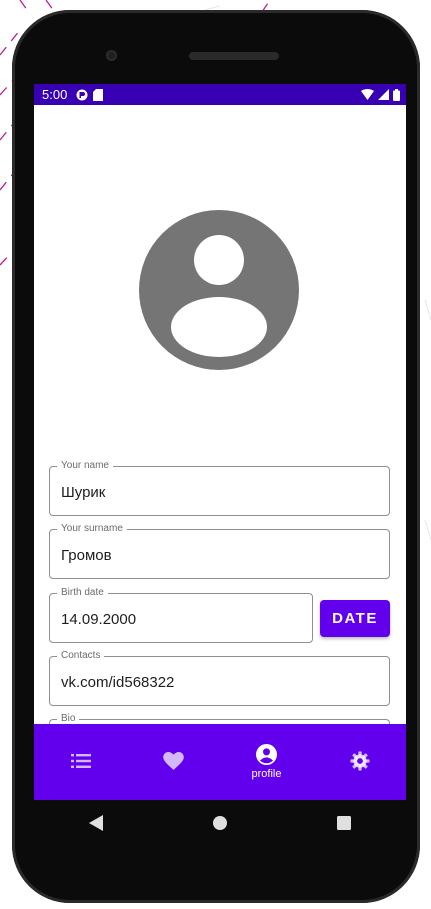  I want to click on gear-icon, so click(359, 760).